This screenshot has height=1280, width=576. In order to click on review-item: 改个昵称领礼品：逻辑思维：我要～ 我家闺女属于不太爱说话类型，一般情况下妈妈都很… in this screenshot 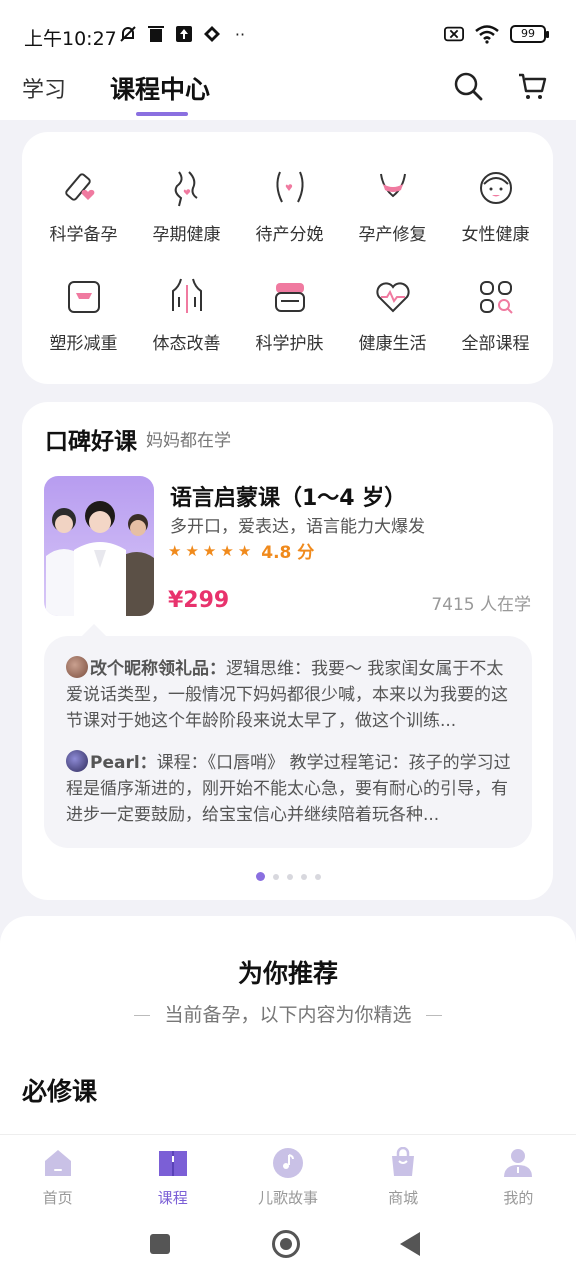, I will do `click(289, 695)`.